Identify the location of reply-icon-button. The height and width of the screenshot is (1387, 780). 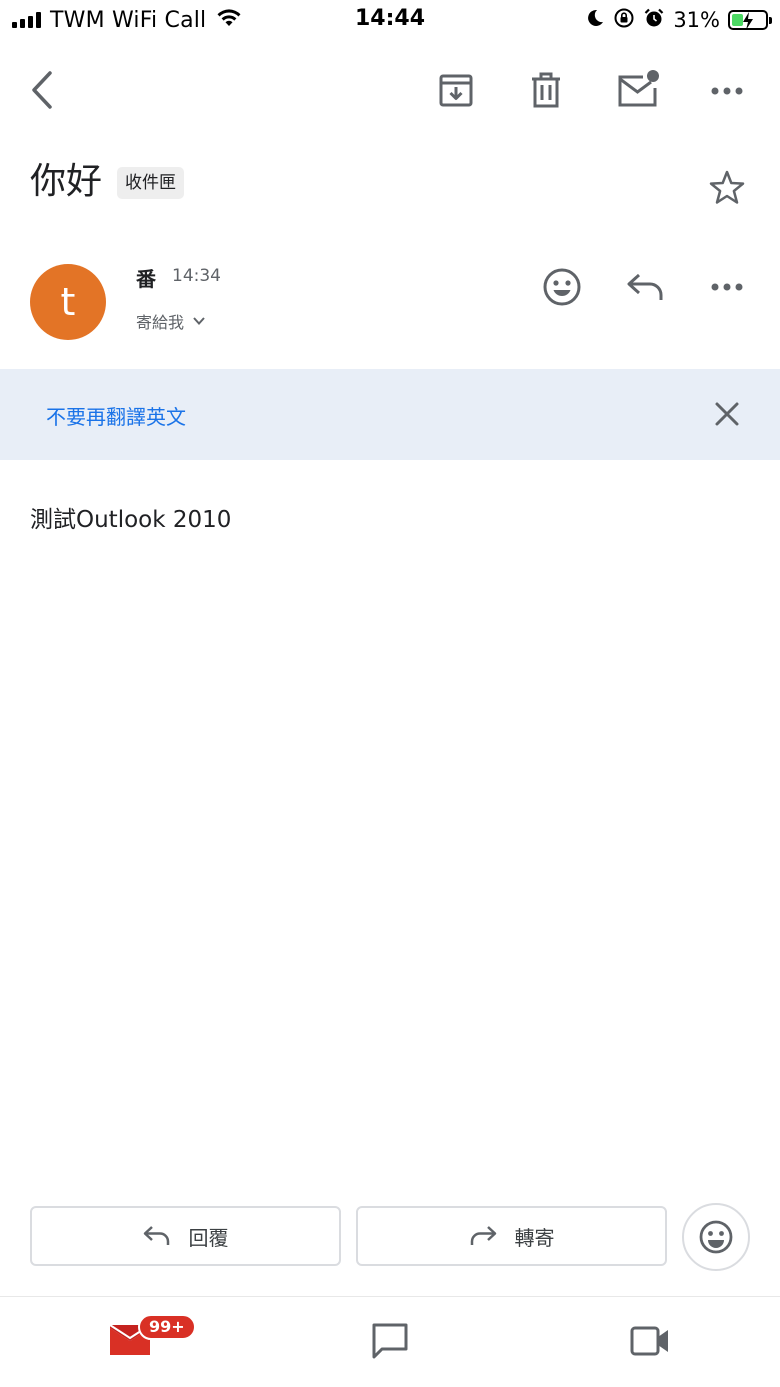
(645, 287).